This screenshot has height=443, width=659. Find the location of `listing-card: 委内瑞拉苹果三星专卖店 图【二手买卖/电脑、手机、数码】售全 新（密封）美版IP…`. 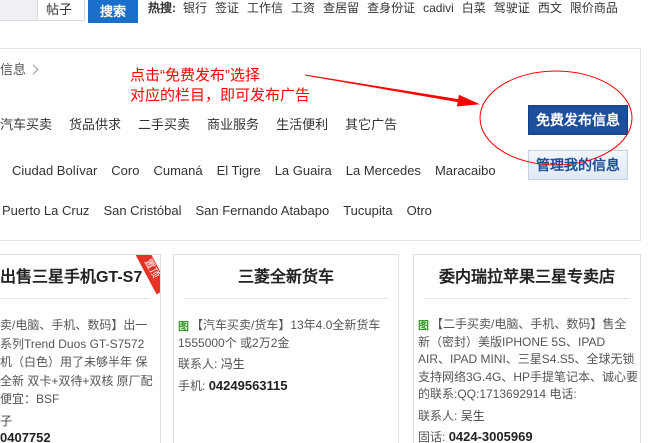

listing-card: 委内瑞拉苹果三星专卖店 图【二手买卖/电脑、手机、数码】售全 新（密封）美版IP… is located at coordinates (527, 348).